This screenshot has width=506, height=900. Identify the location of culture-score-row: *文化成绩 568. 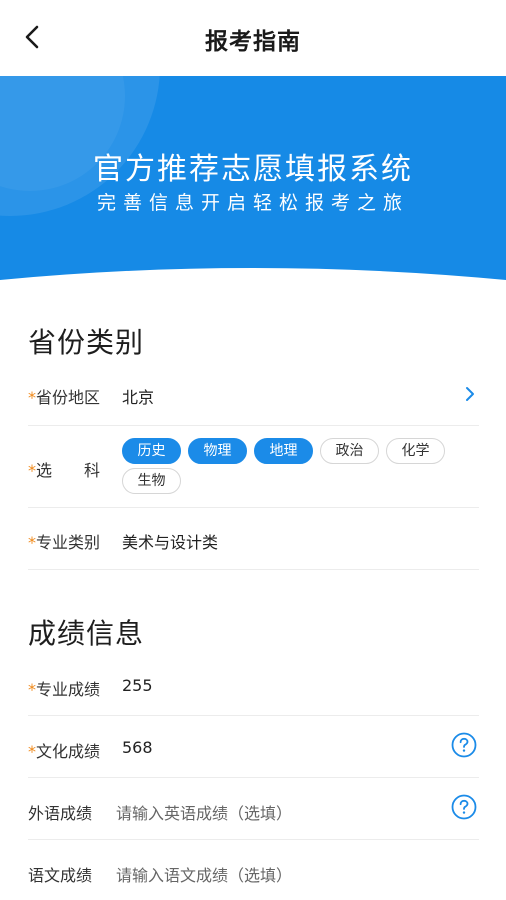
(253, 747).